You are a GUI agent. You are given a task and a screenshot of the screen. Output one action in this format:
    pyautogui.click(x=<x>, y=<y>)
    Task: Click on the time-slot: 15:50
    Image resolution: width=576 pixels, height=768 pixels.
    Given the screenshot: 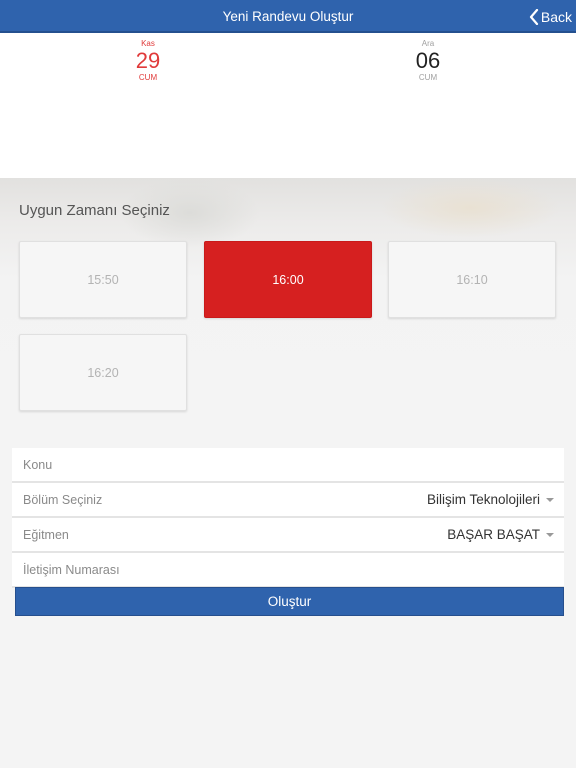 What is the action you would take?
    pyautogui.click(x=103, y=279)
    